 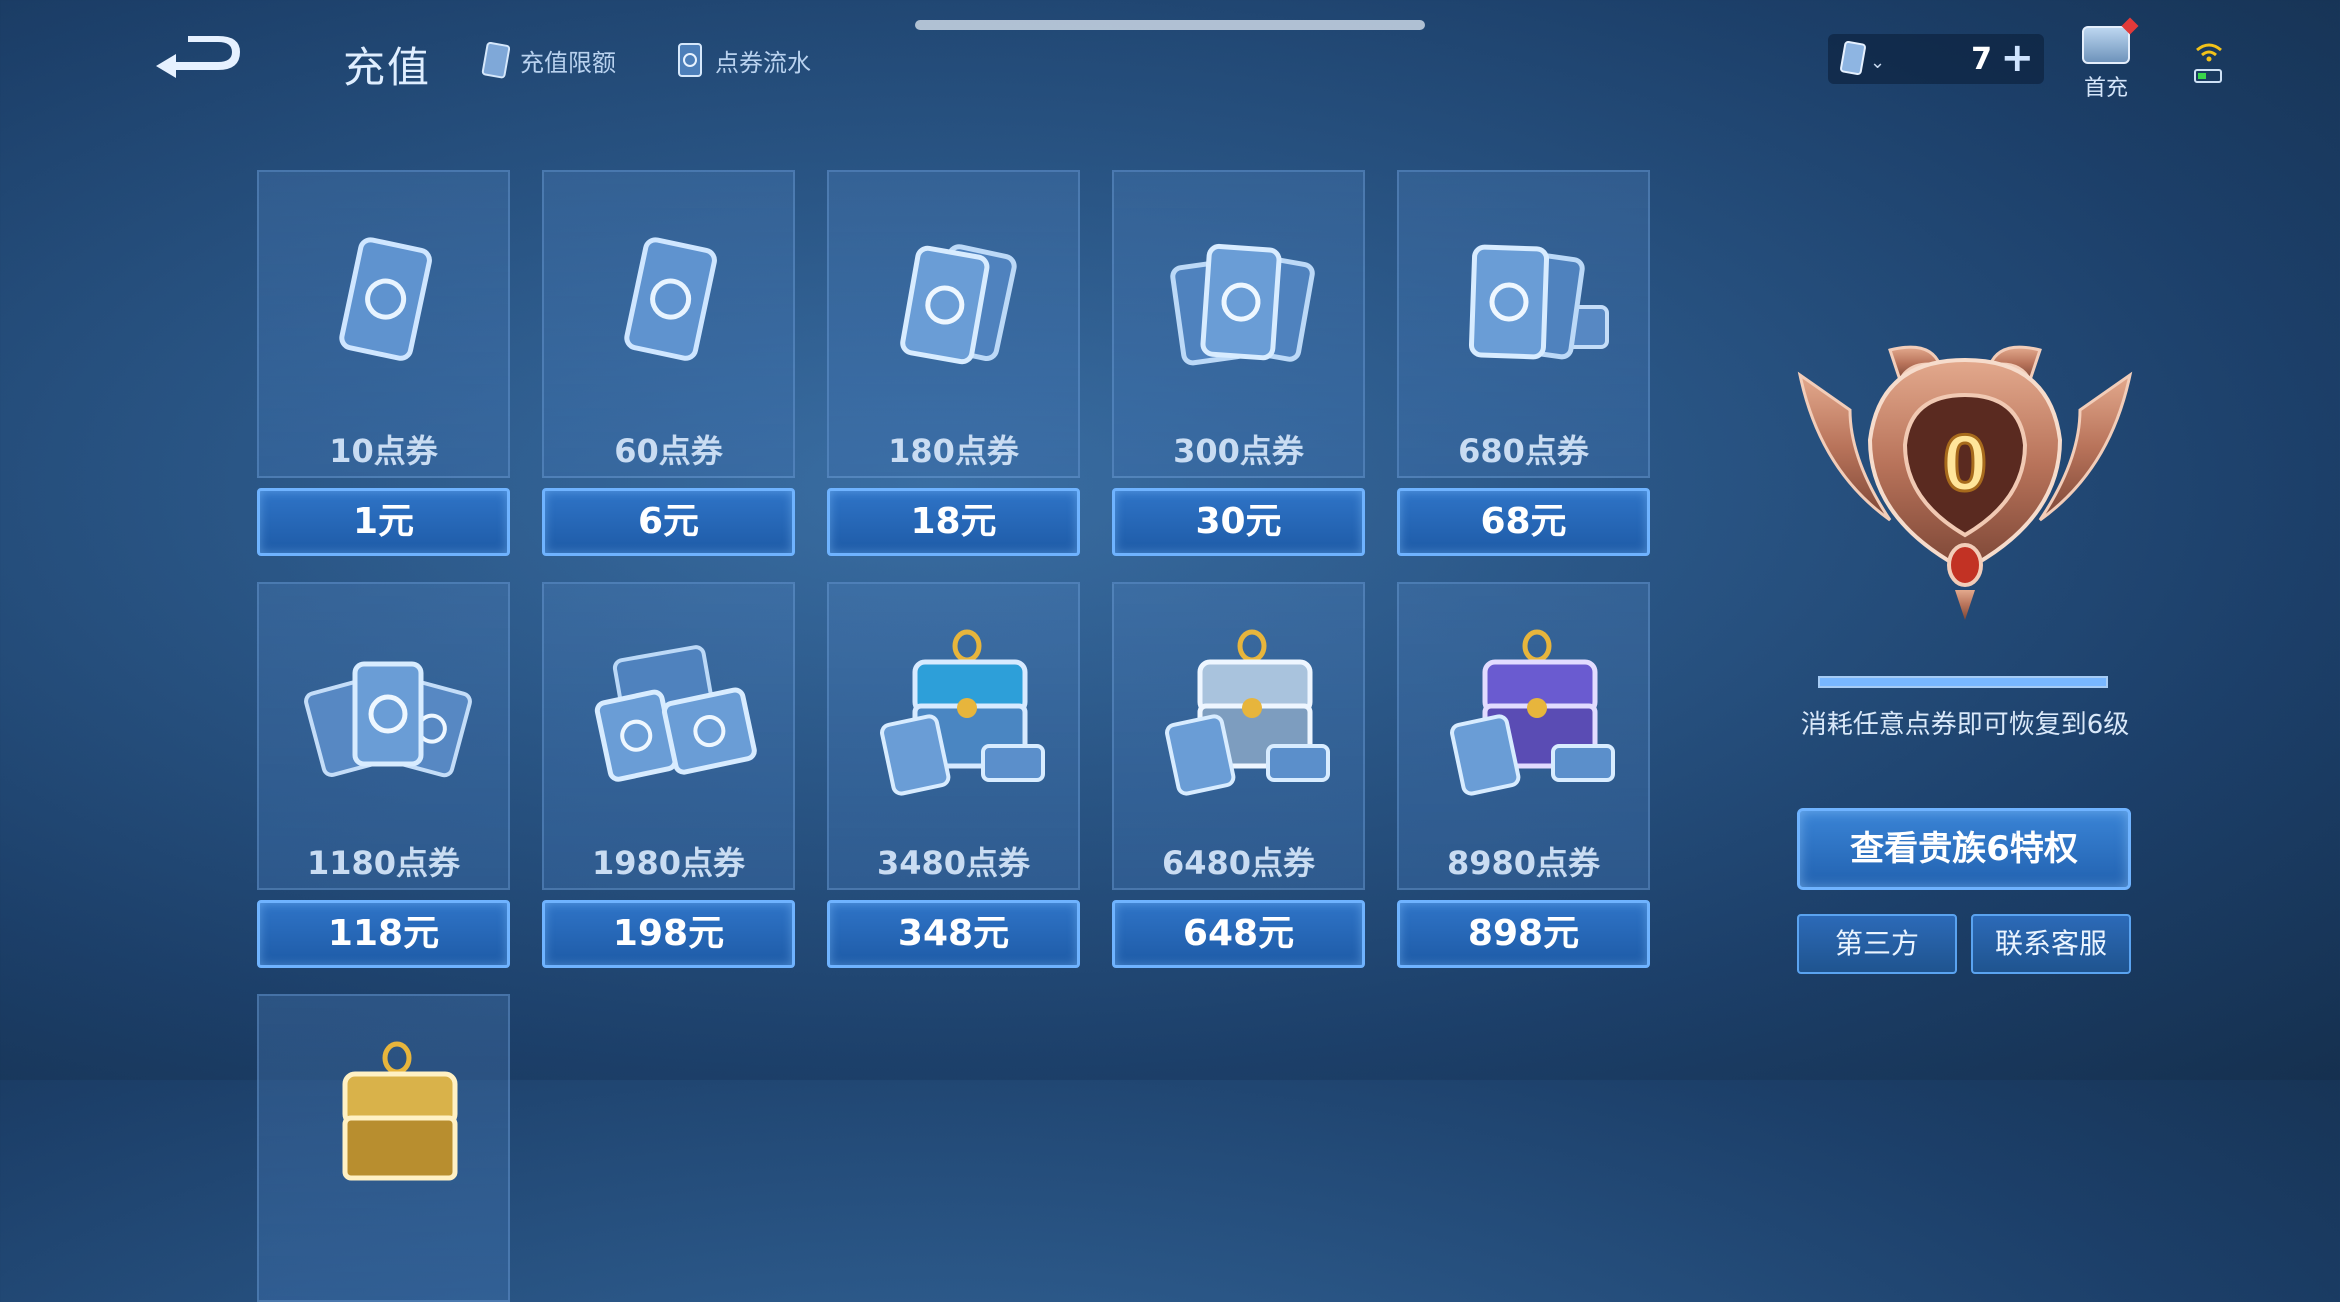 I want to click on chest-gold-icon, so click(x=400, y=1111).